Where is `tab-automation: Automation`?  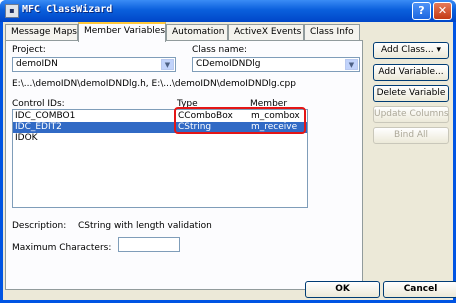
tab-automation: Automation is located at coordinates (197, 32).